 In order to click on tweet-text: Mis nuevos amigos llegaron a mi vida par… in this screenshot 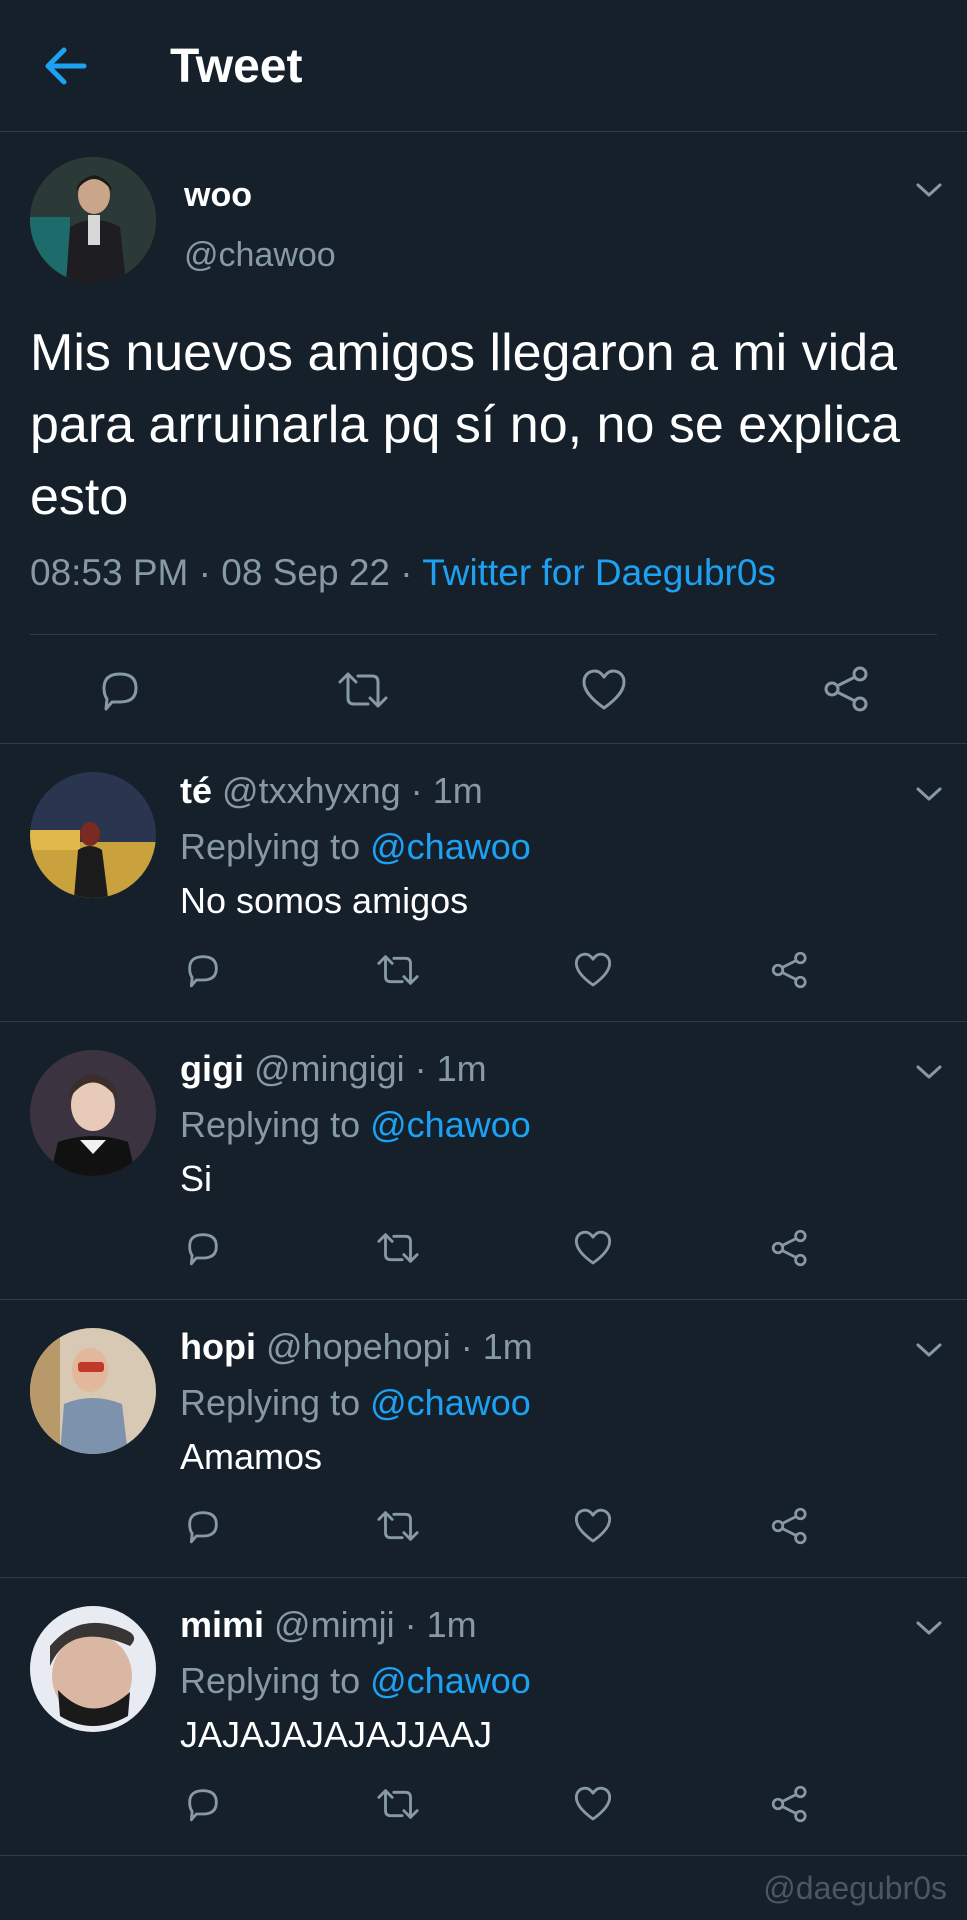, I will do `click(465, 425)`.